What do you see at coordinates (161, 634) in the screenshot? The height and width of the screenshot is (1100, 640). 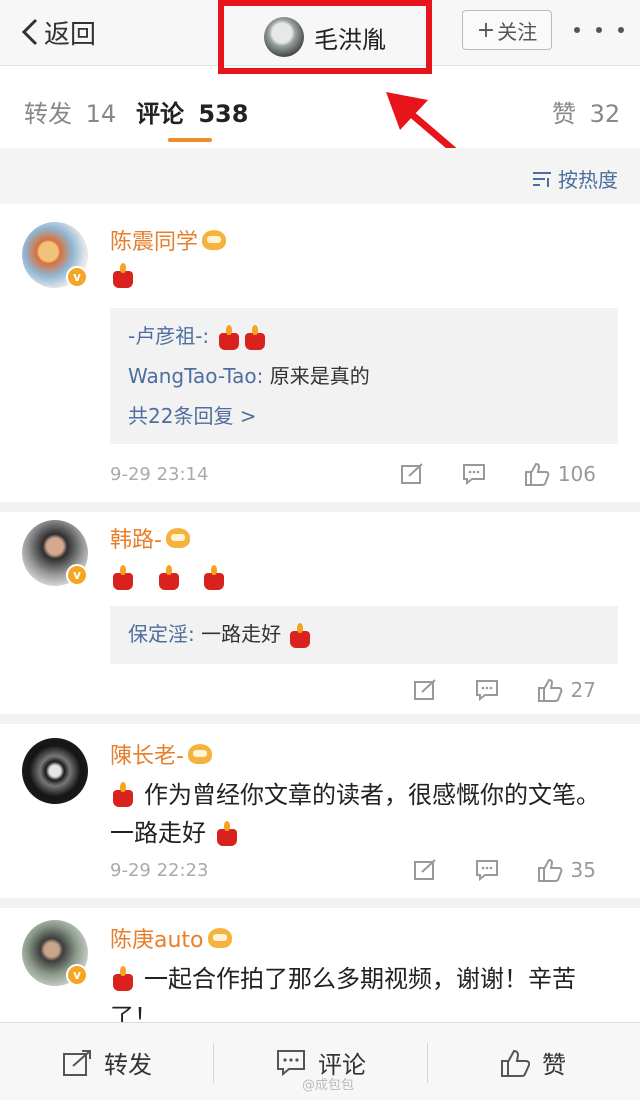 I see `reply-username: 保定淫:` at bounding box center [161, 634].